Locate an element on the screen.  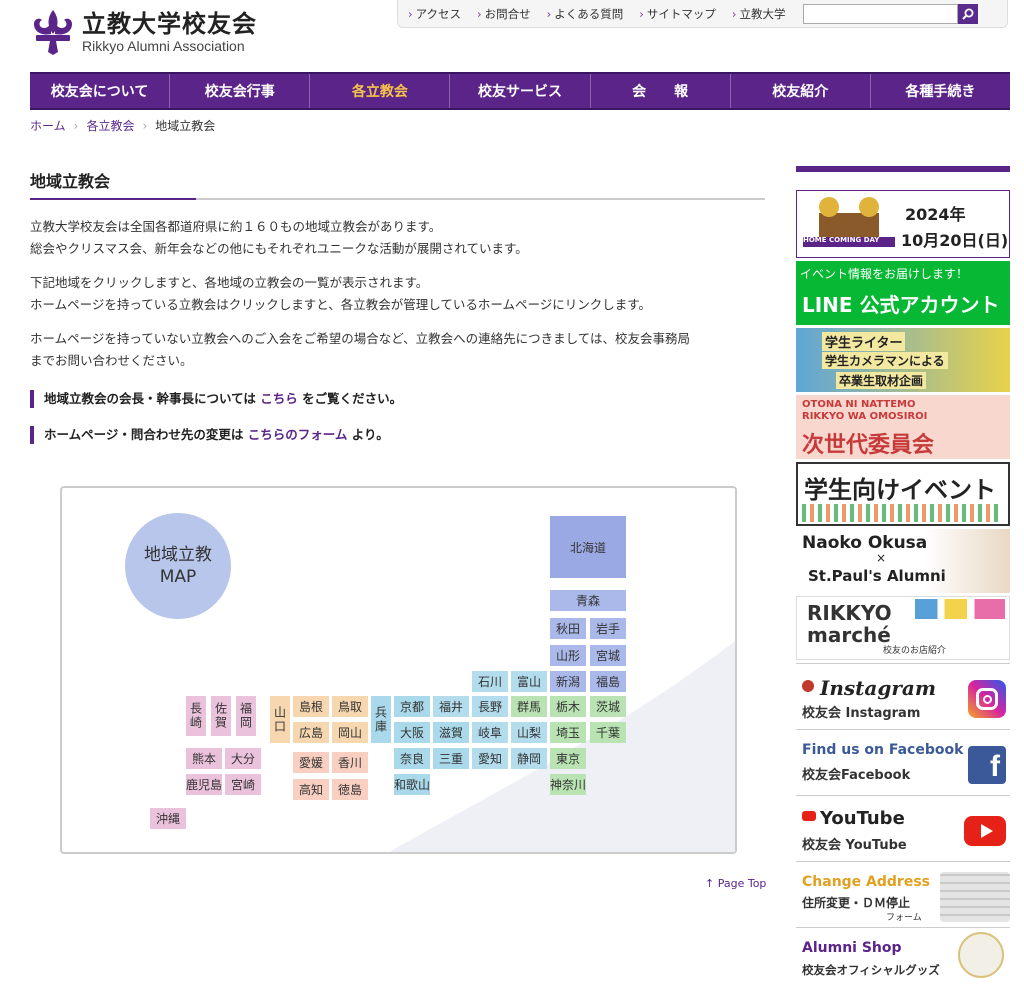
breadcrumb-home: ホーム is located at coordinates (48, 125).